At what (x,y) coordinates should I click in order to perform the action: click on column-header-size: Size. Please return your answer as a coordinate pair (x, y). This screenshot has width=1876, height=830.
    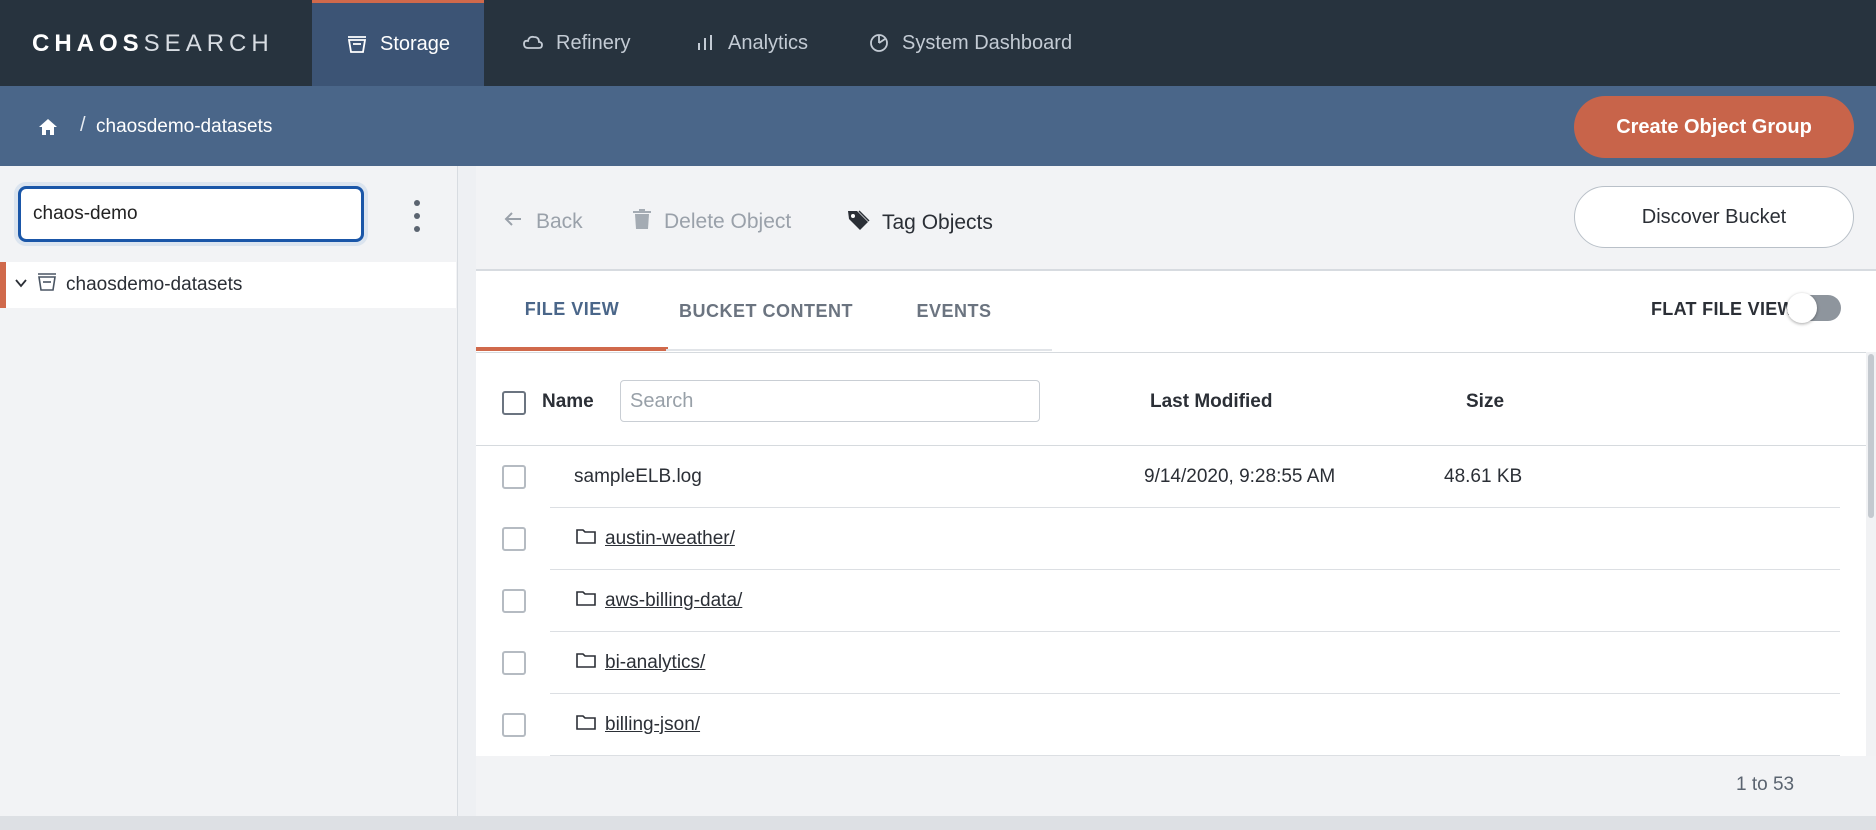
    Looking at the image, I should click on (1485, 402).